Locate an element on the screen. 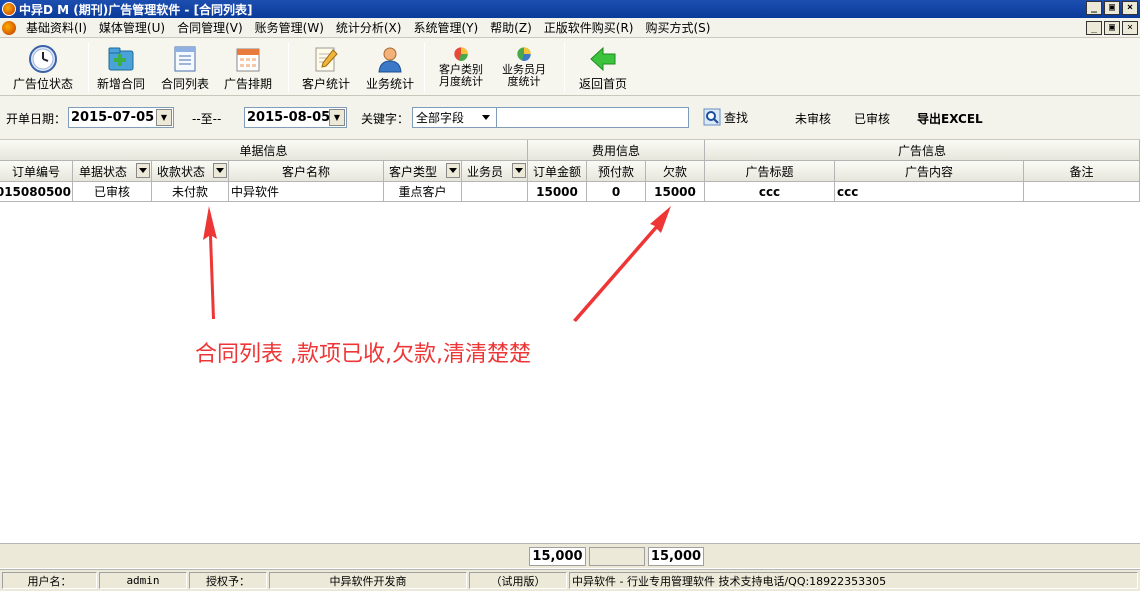 This screenshot has width=1140, height=591. column-header-prepaid: 预付款 is located at coordinates (616, 171).